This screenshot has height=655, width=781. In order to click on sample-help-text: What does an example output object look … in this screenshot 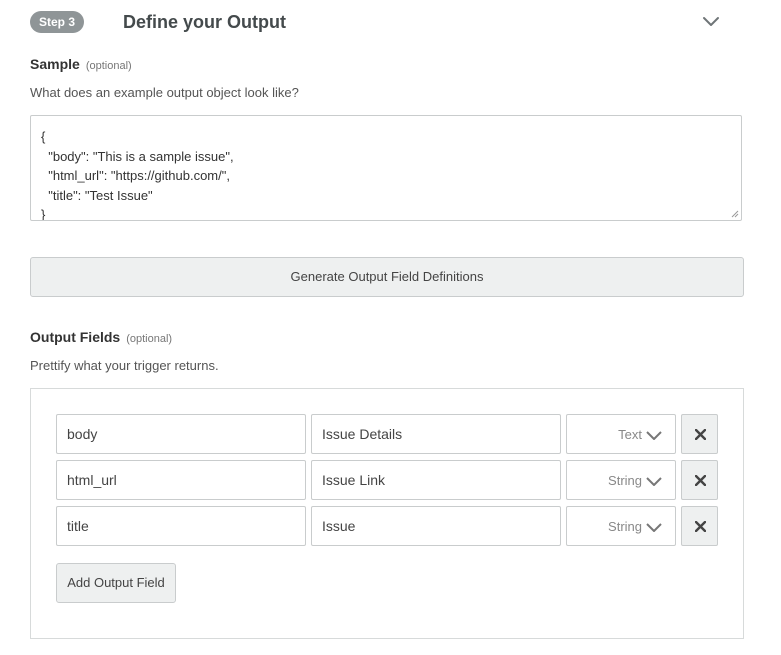, I will do `click(164, 92)`.